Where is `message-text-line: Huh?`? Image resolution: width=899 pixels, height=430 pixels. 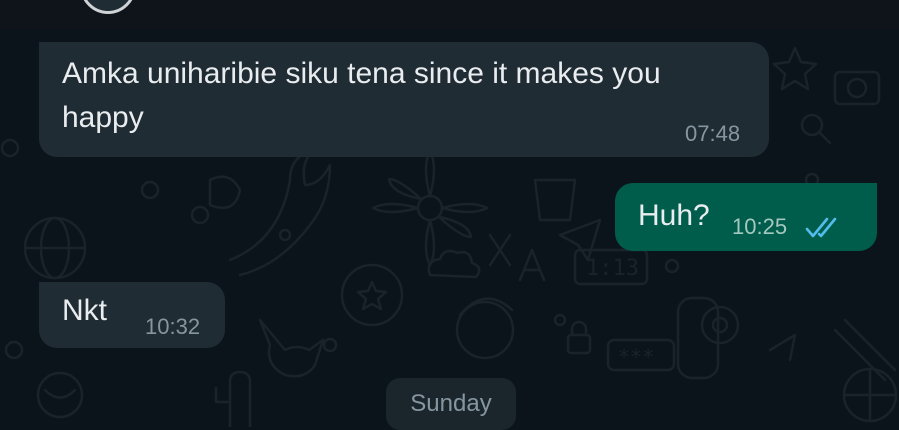
message-text-line: Huh? is located at coordinates (674, 215).